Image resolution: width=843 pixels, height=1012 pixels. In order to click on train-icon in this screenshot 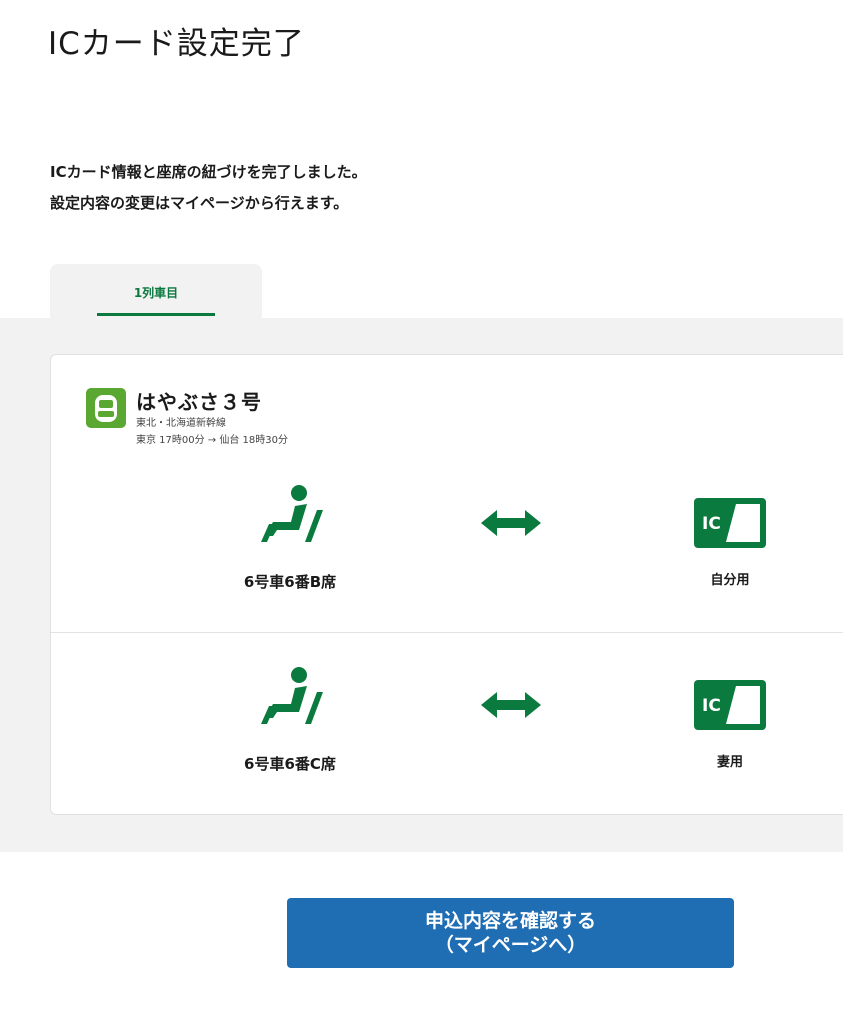, I will do `click(106, 408)`.